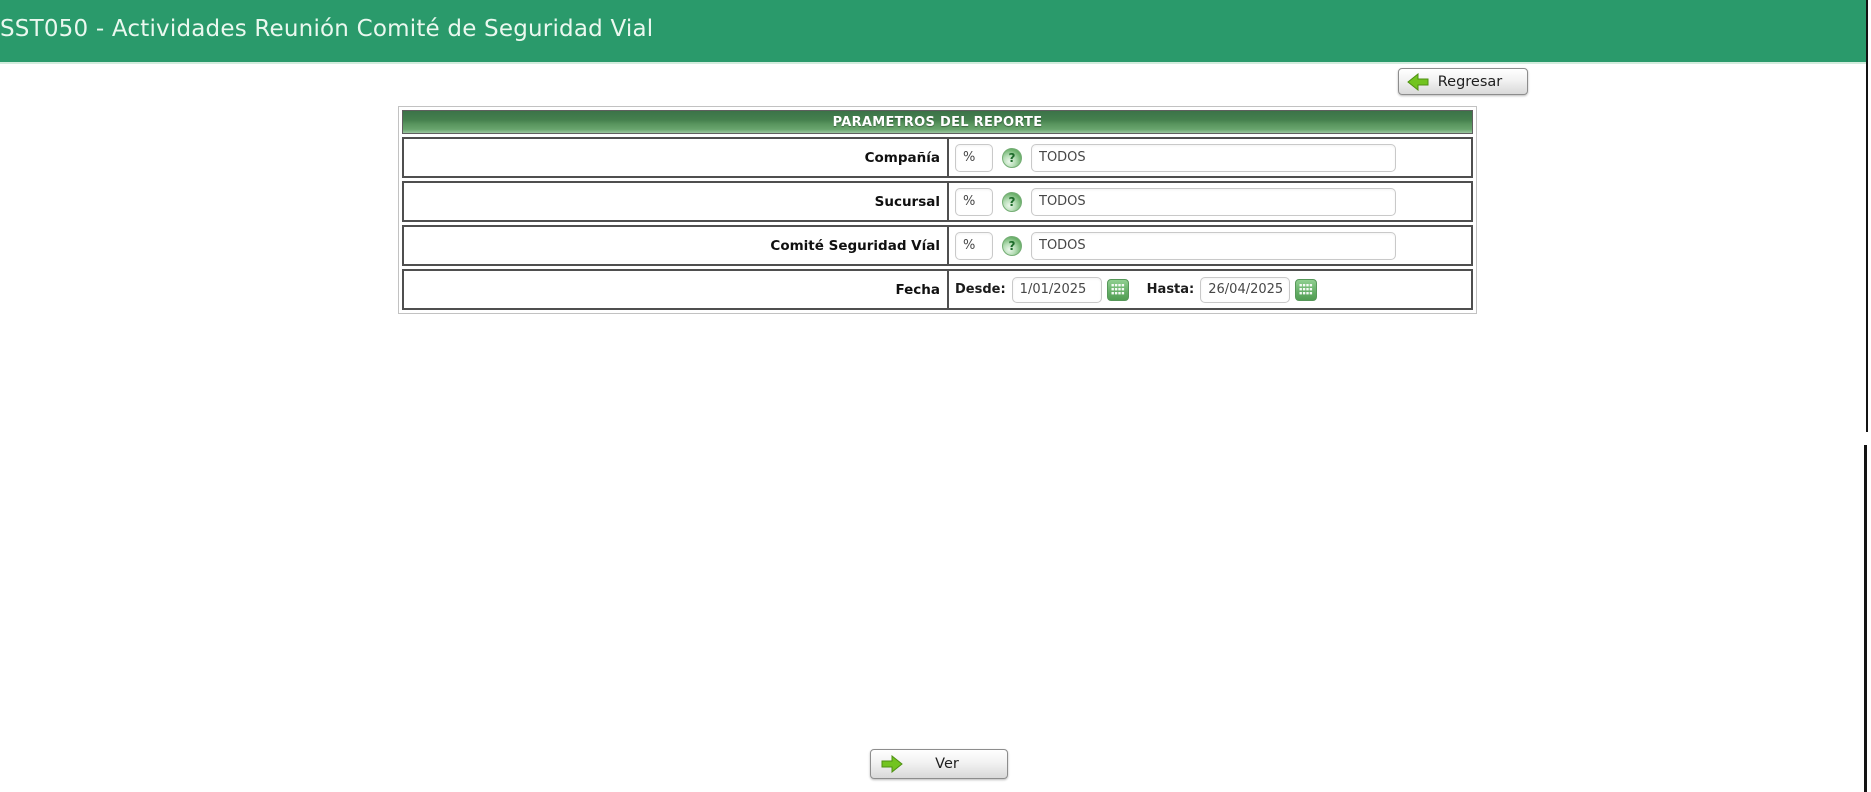 This screenshot has height=792, width=1871. Describe the element at coordinates (1470, 81) in the screenshot. I see `regresar-button-label: Regresar` at that location.